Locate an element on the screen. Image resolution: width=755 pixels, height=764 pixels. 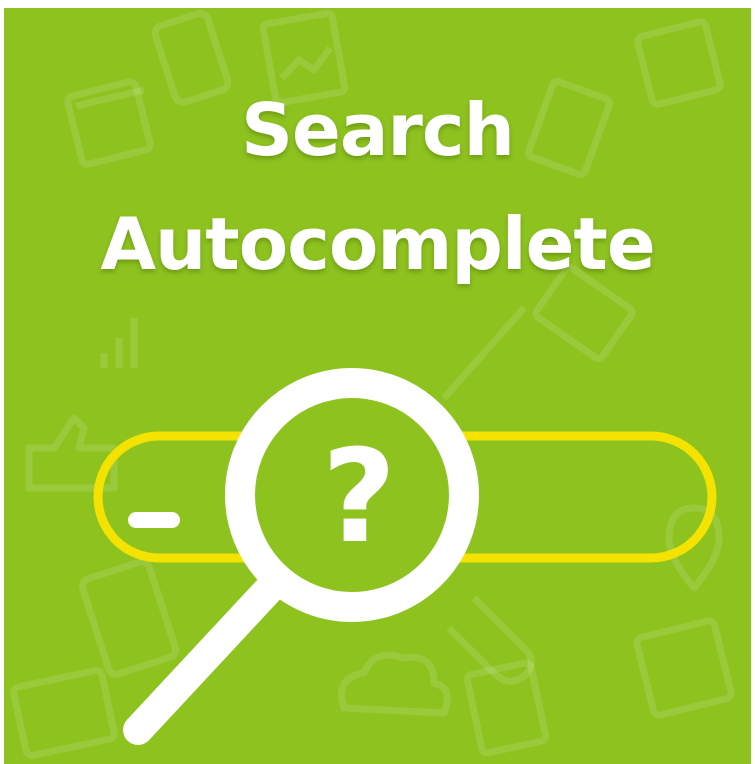
question-mark-icon: ? is located at coordinates (359, 497).